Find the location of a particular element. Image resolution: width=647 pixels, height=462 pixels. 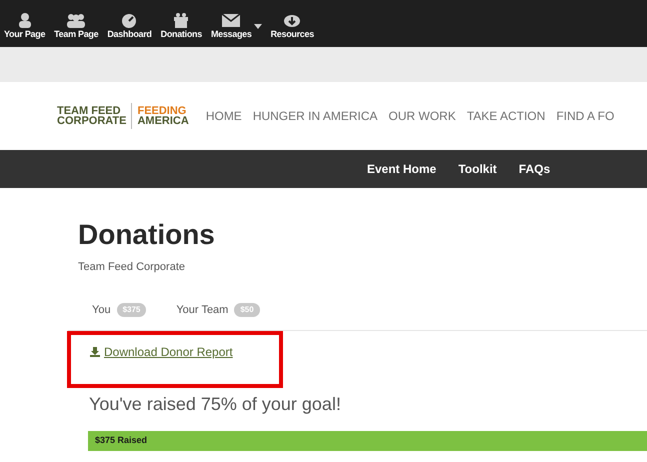

sub-nav-link: Toolkit is located at coordinates (477, 169).